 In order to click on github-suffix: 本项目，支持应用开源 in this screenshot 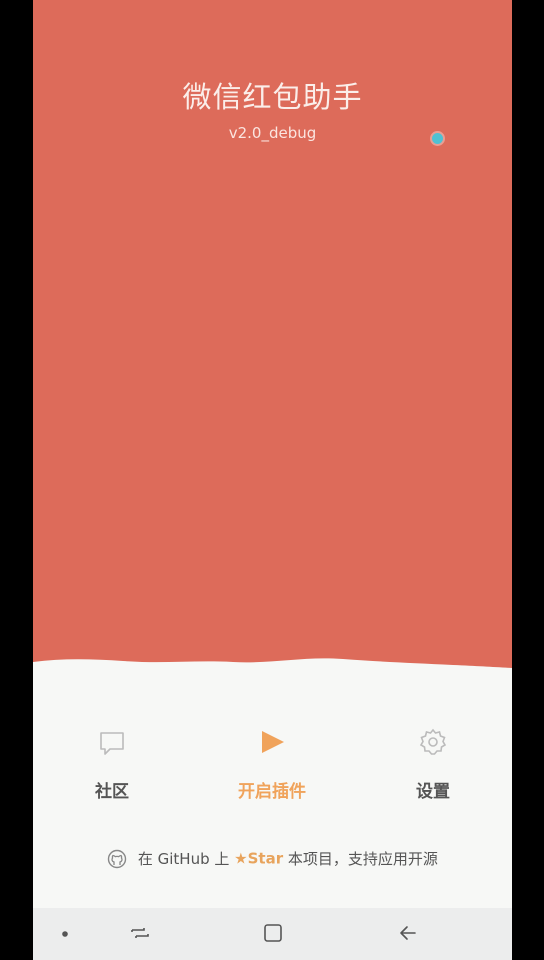, I will do `click(362, 859)`.